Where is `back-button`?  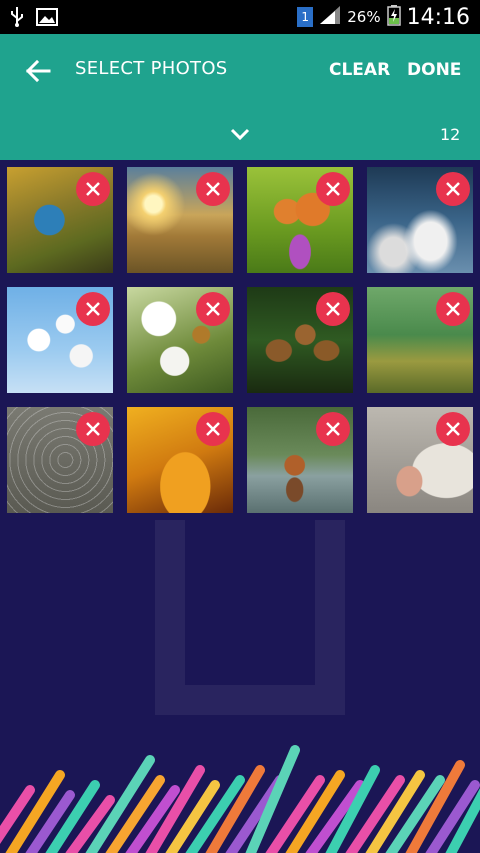 back-button is located at coordinates (38, 71).